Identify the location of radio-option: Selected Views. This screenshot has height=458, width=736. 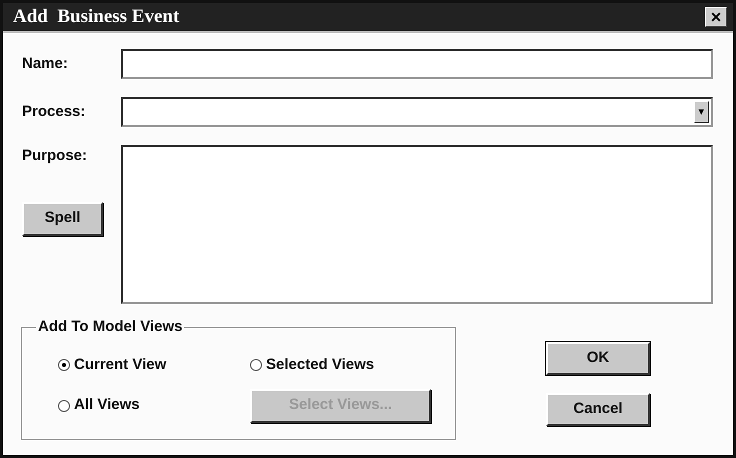
(340, 365).